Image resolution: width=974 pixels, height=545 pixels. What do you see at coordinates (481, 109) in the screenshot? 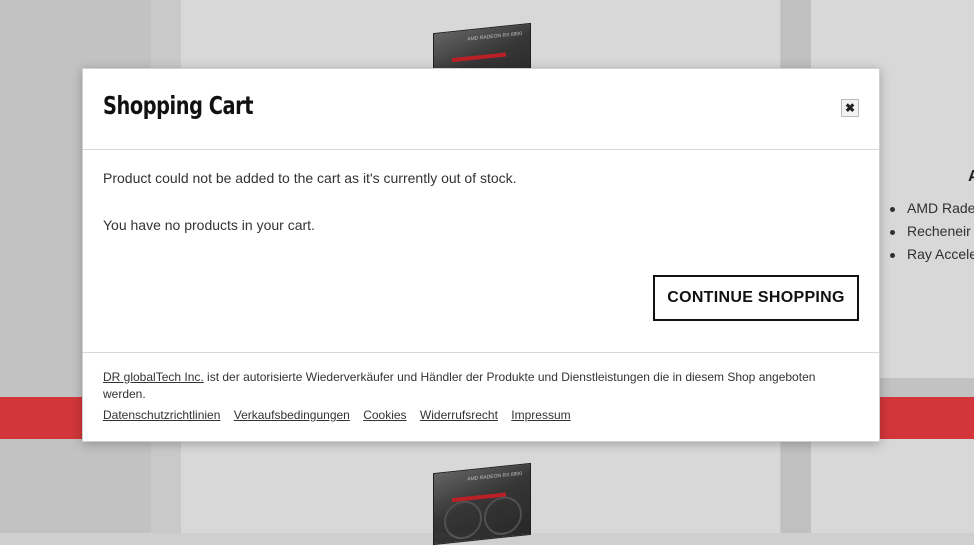
I see `modal-header: Shopping Cart ✖` at bounding box center [481, 109].